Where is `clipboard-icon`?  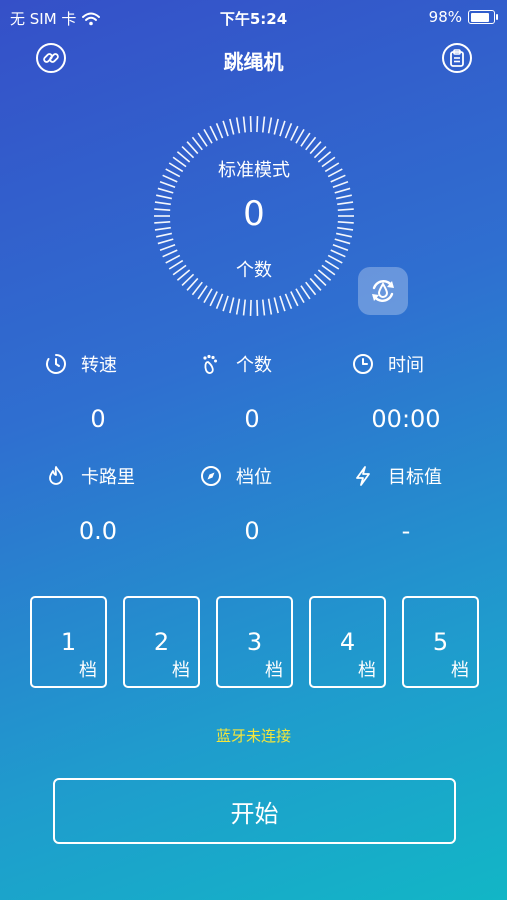 clipboard-icon is located at coordinates (457, 58).